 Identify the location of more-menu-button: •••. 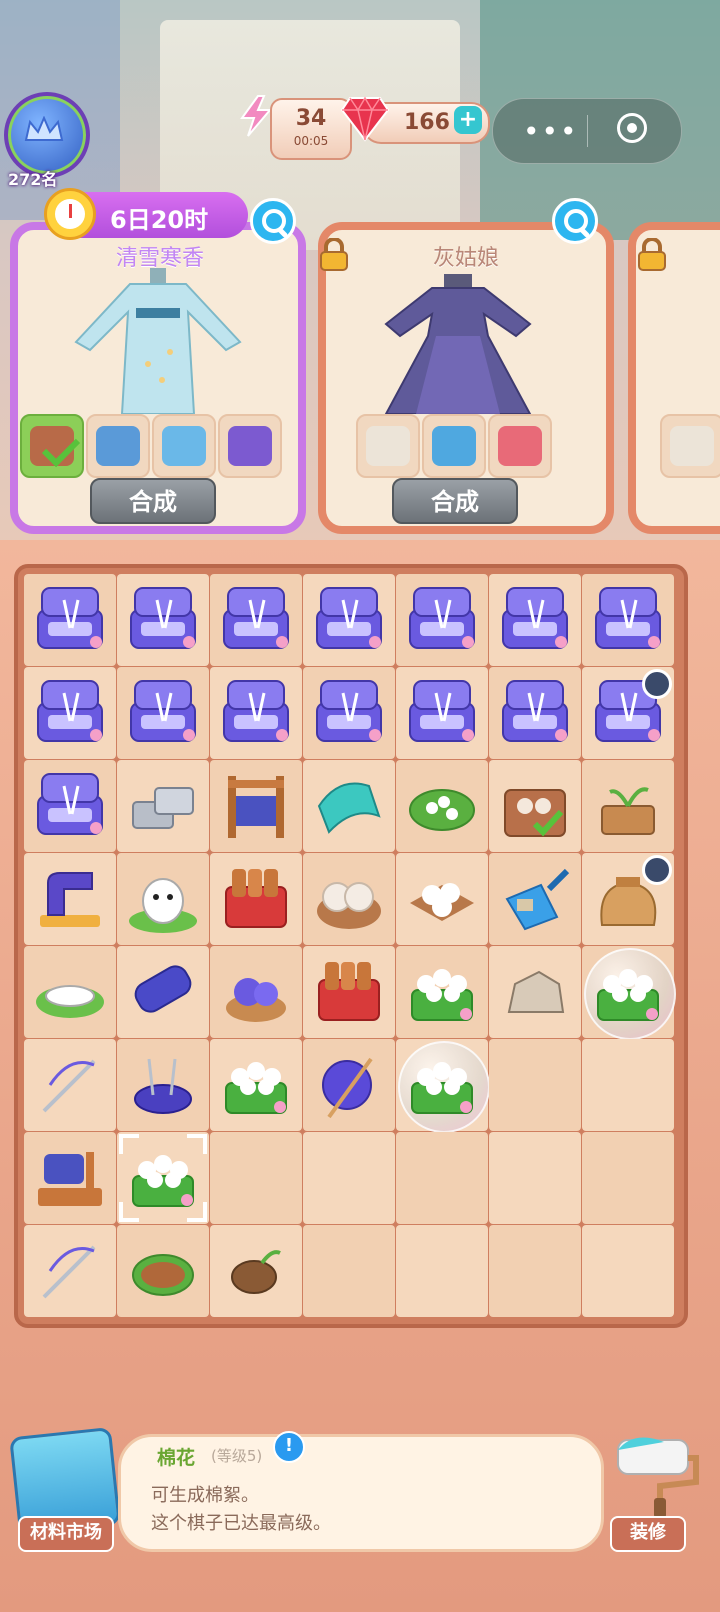
(551, 131).